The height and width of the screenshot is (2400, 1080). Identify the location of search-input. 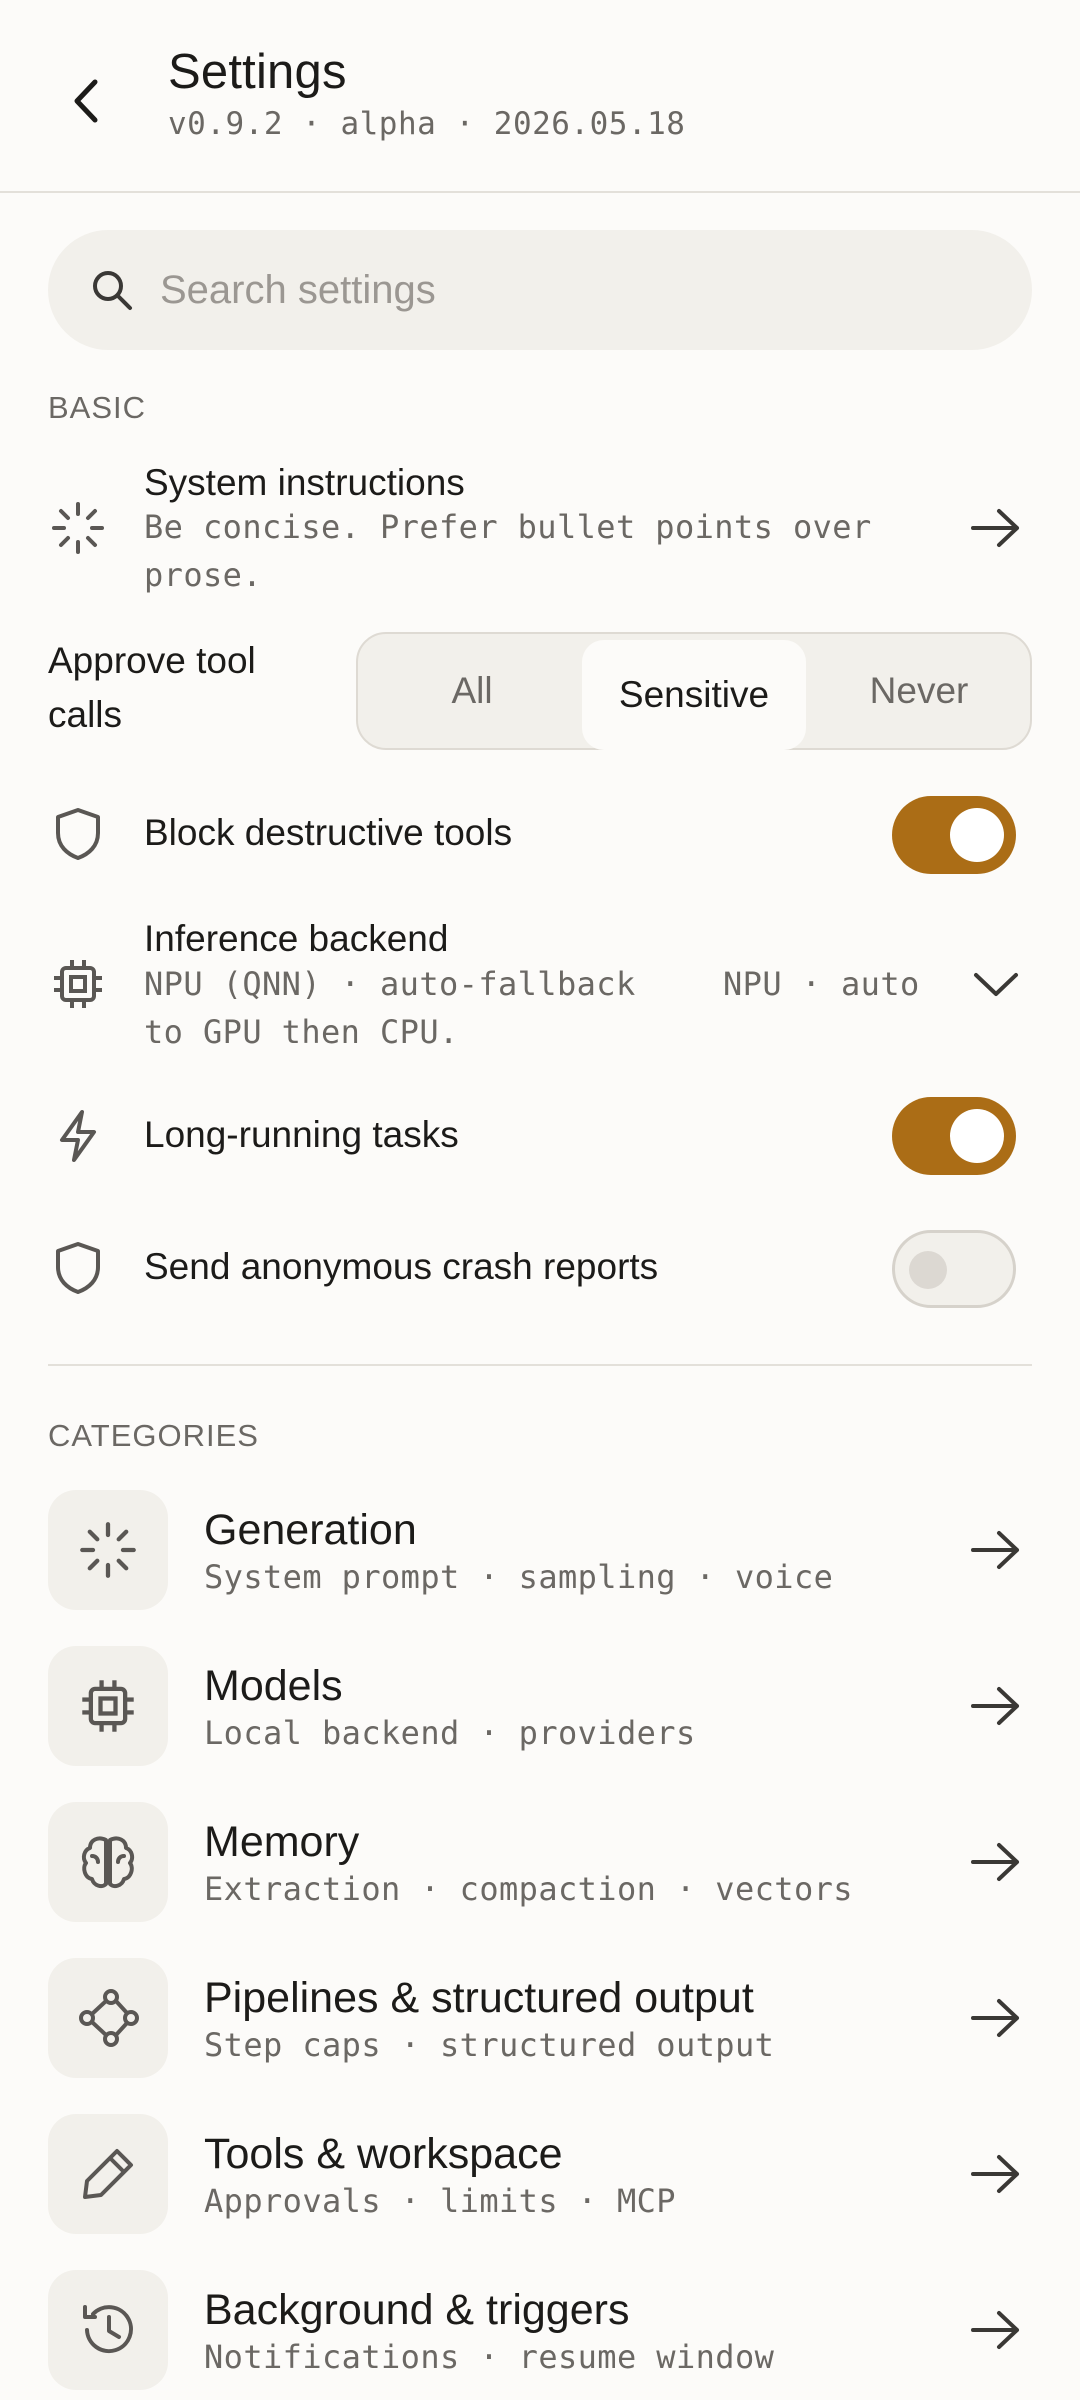
(570, 290).